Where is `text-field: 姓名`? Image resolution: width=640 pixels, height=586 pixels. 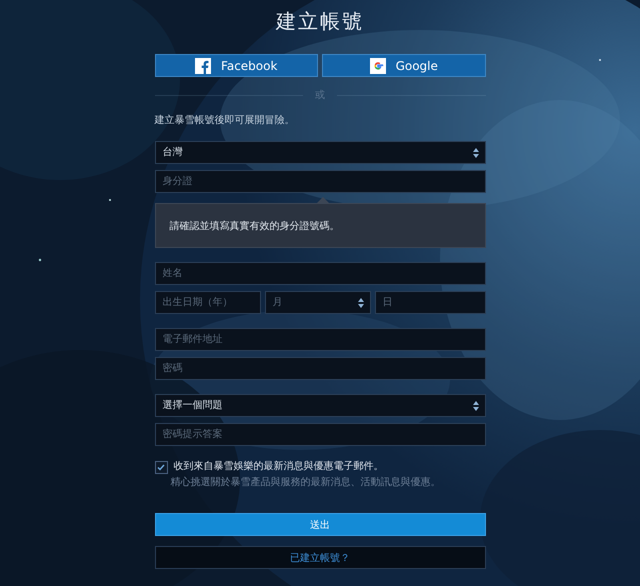 text-field: 姓名 is located at coordinates (320, 273).